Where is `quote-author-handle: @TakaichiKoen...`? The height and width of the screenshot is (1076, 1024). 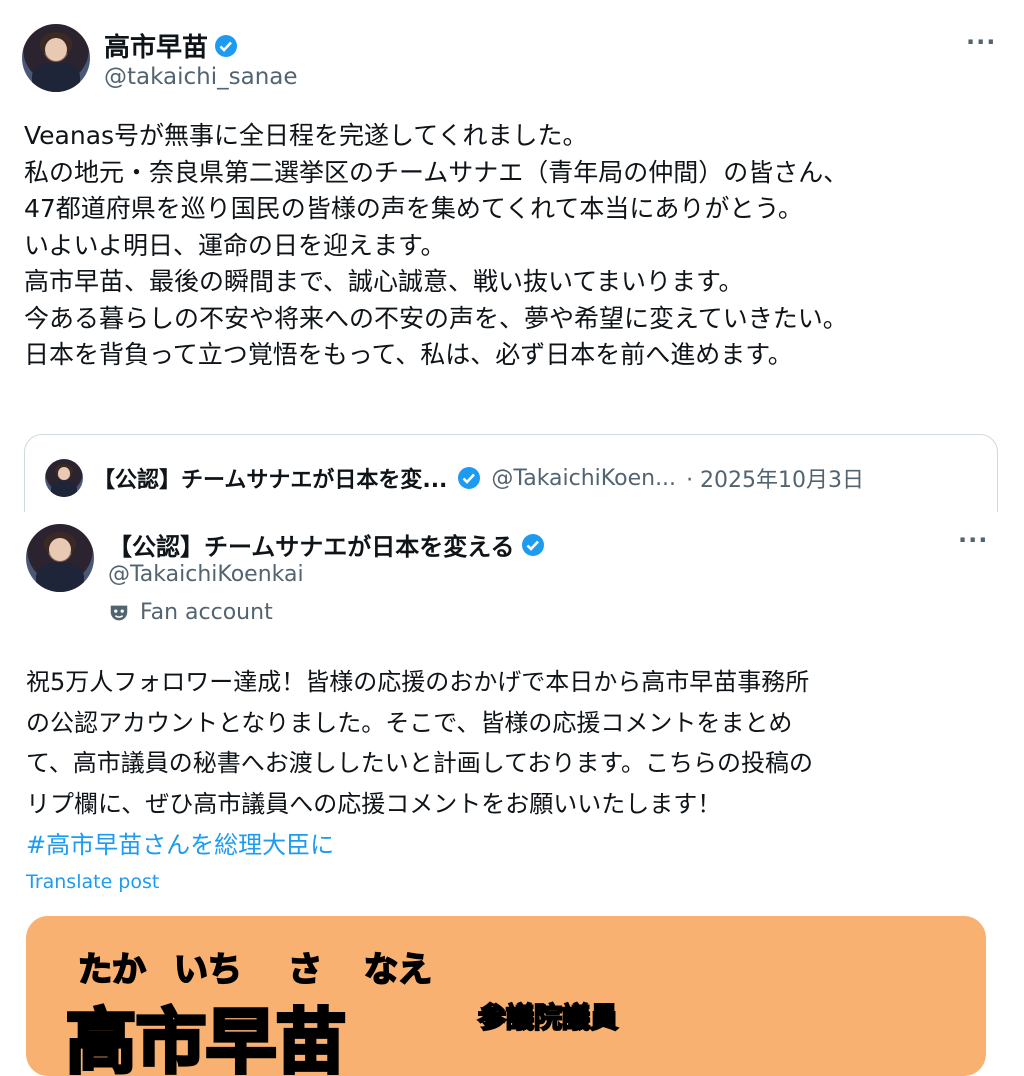
quote-author-handle: @TakaichiKoen... is located at coordinates (584, 478).